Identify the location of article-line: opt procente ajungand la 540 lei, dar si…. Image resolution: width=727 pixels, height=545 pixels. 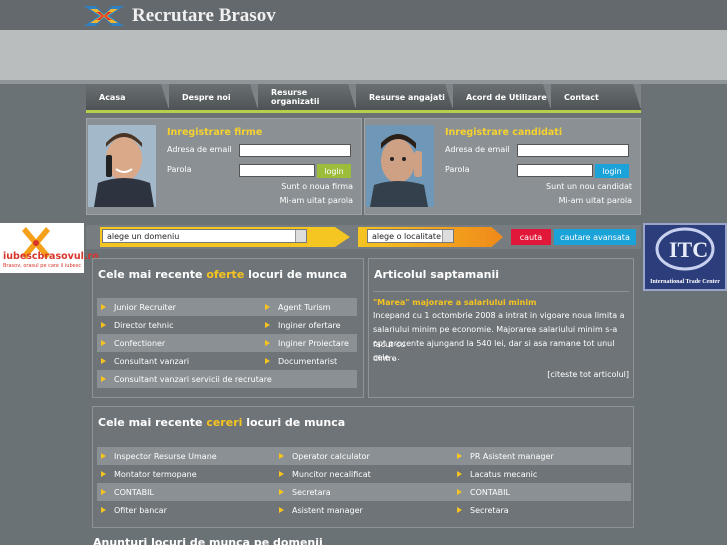
(494, 351).